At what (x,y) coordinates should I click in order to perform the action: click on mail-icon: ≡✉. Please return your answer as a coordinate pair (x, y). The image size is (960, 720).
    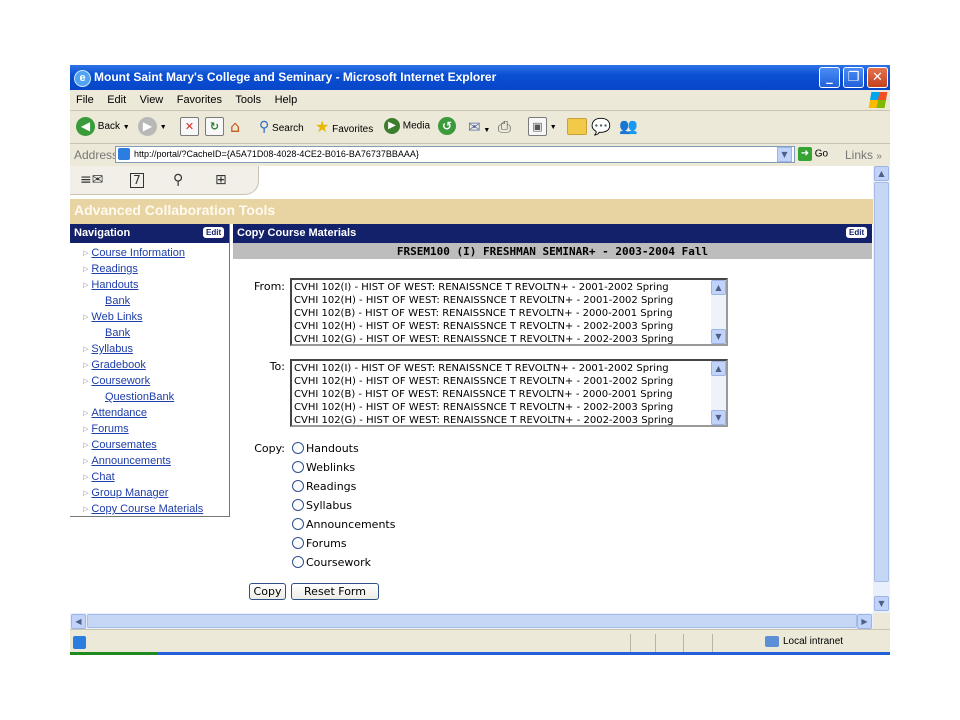
    Looking at the image, I should click on (91, 180).